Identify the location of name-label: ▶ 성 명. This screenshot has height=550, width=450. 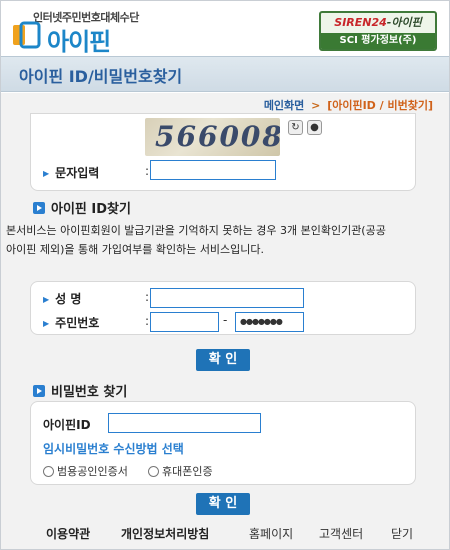
(62, 299).